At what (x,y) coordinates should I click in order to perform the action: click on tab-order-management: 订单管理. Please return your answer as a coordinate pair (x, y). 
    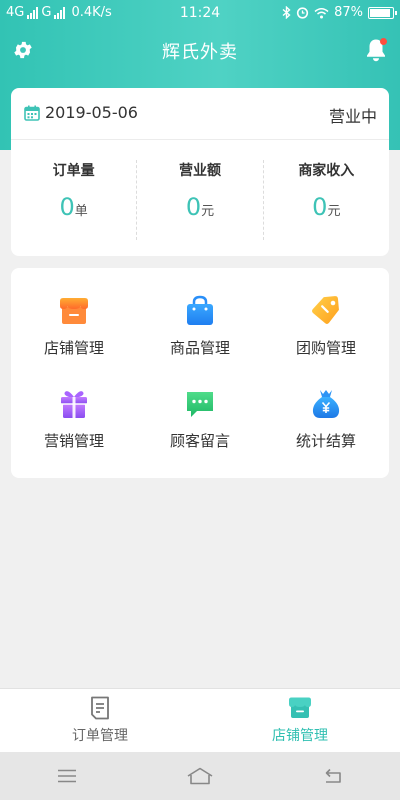
    Looking at the image, I should click on (100, 720).